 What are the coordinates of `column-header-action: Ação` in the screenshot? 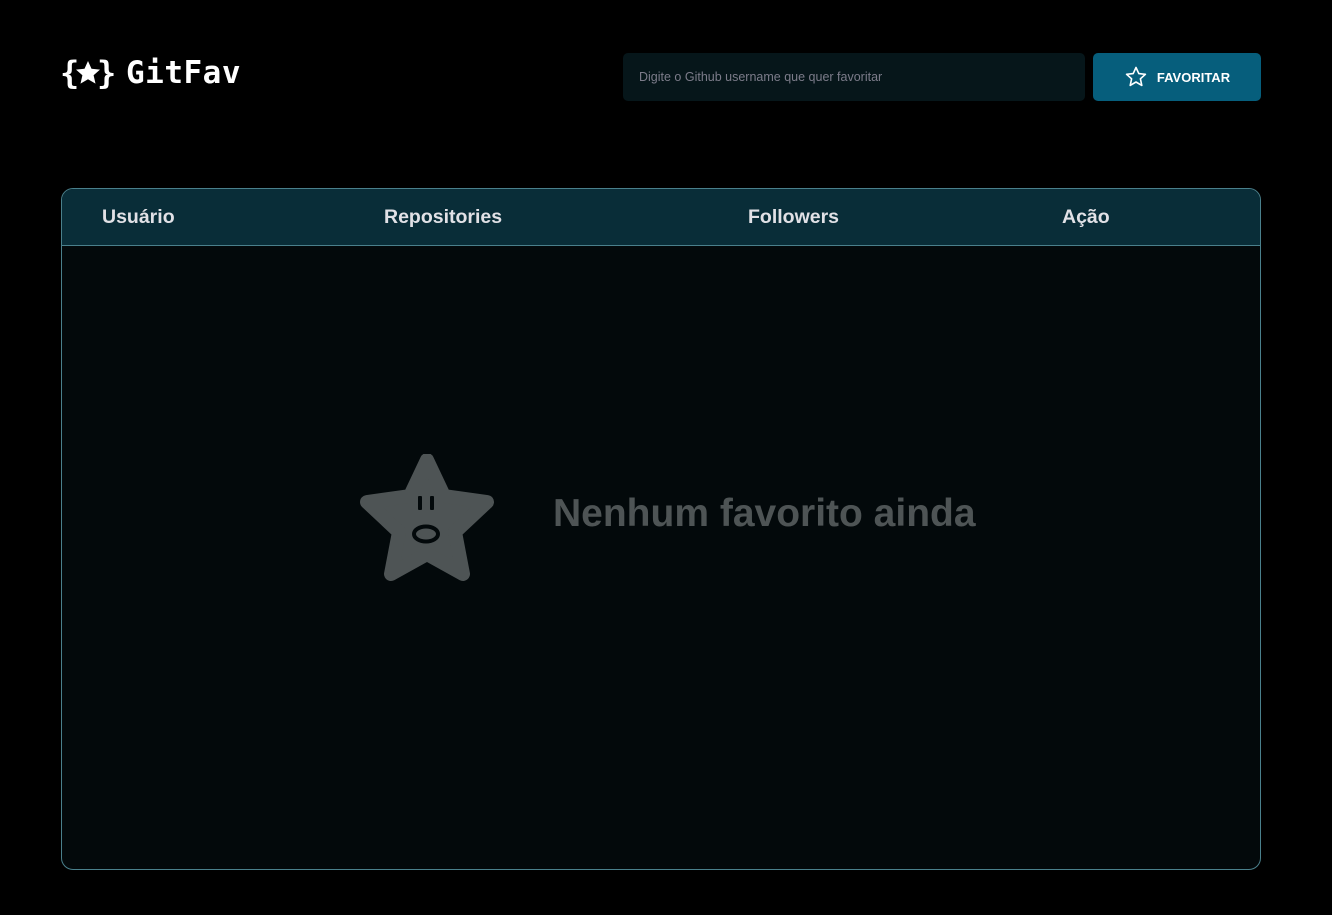 It's located at (1086, 217).